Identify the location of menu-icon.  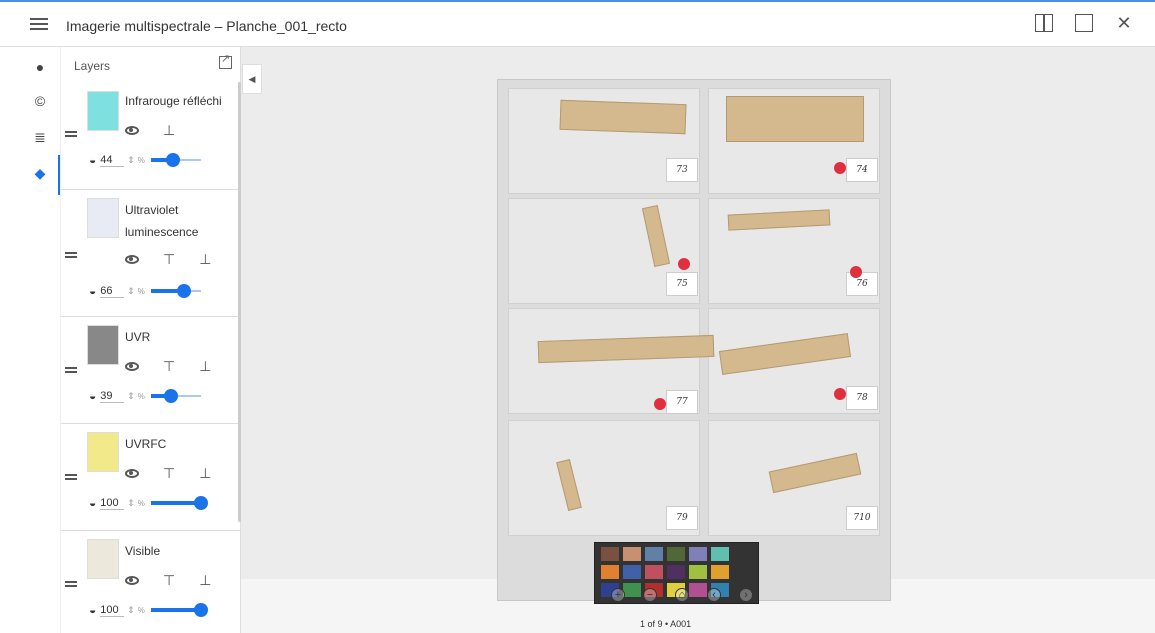
(39, 24).